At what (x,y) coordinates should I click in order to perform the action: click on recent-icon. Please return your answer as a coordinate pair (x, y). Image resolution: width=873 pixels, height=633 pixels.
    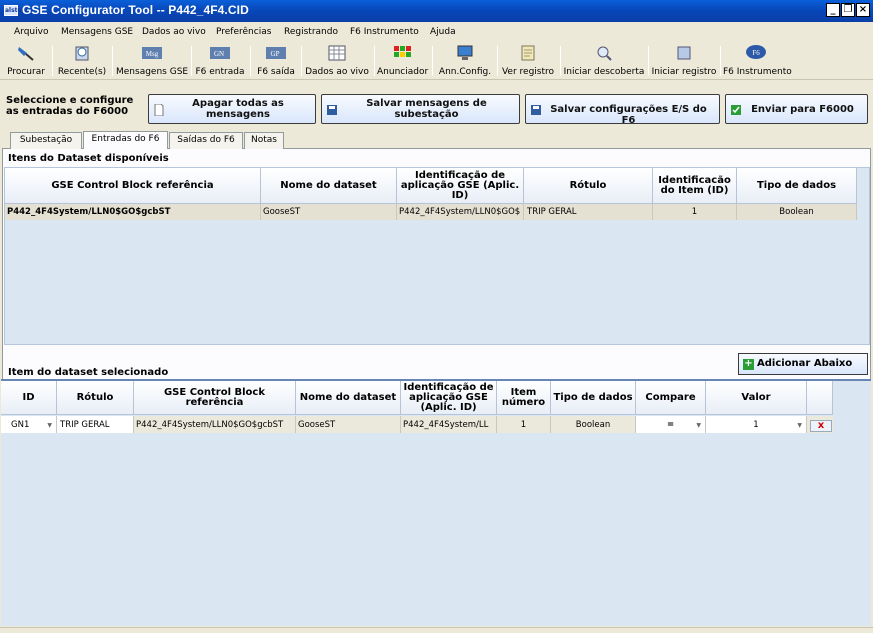
    Looking at the image, I should click on (82, 53).